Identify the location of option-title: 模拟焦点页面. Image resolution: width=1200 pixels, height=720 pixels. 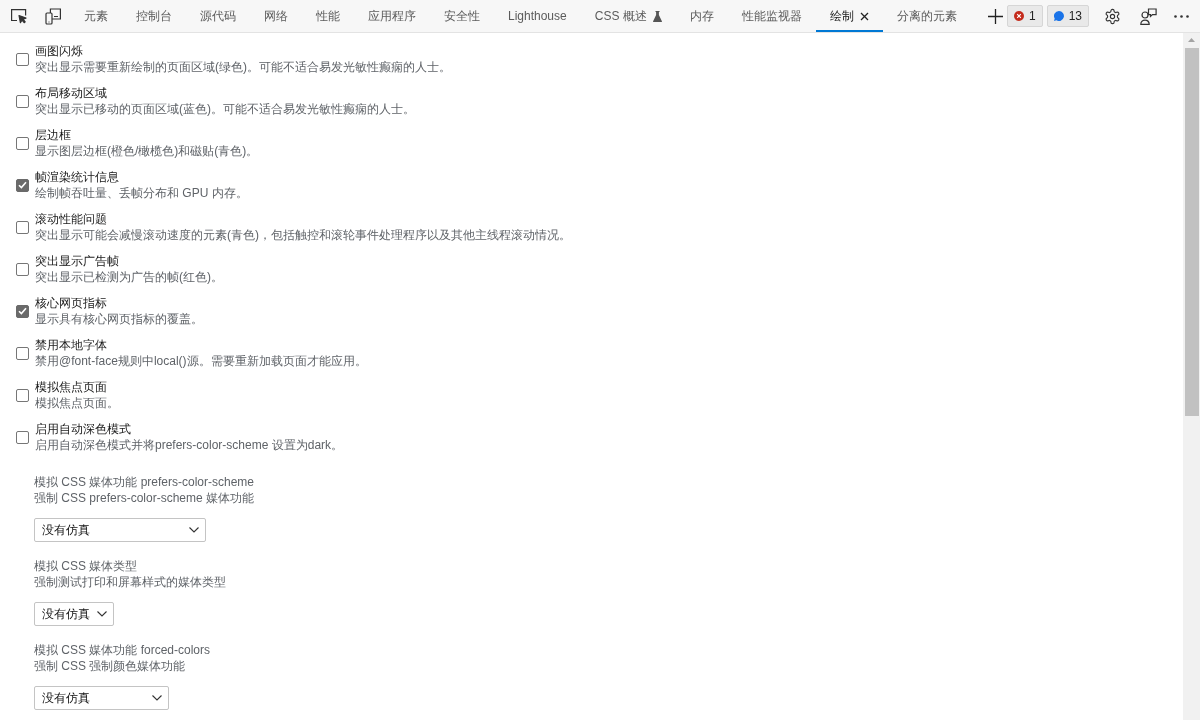
(71, 387).